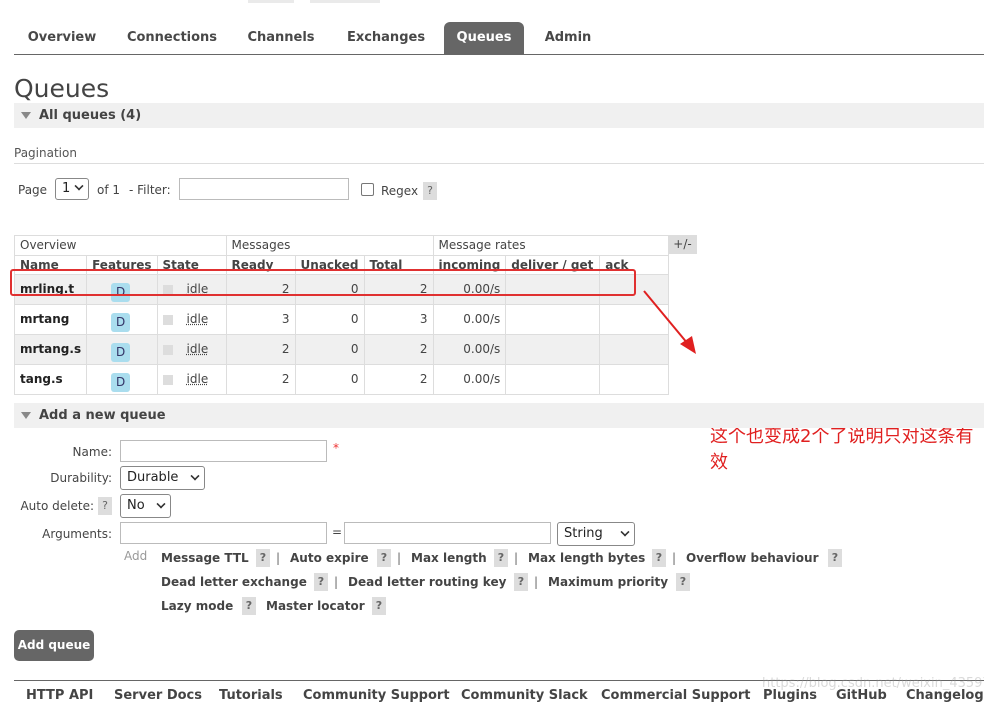 The height and width of the screenshot is (704, 984). I want to click on arg-max-length-bytes-help-icon: ?, so click(659, 558).